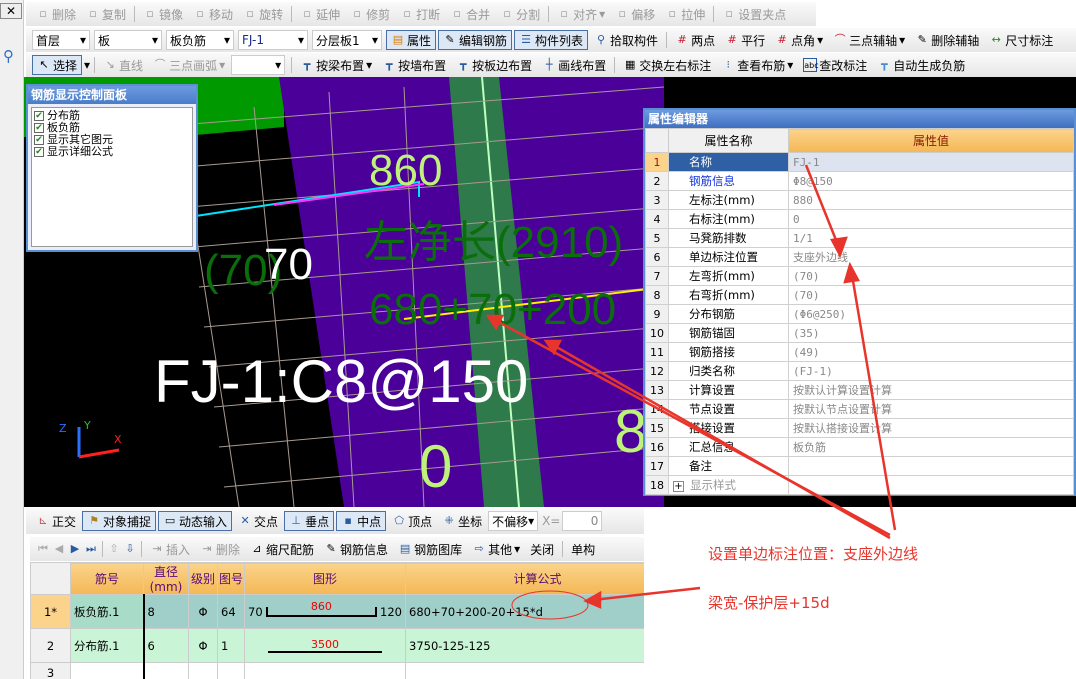  I want to click on by-slab-edge-button: ┳ 按板边布置, so click(494, 65).